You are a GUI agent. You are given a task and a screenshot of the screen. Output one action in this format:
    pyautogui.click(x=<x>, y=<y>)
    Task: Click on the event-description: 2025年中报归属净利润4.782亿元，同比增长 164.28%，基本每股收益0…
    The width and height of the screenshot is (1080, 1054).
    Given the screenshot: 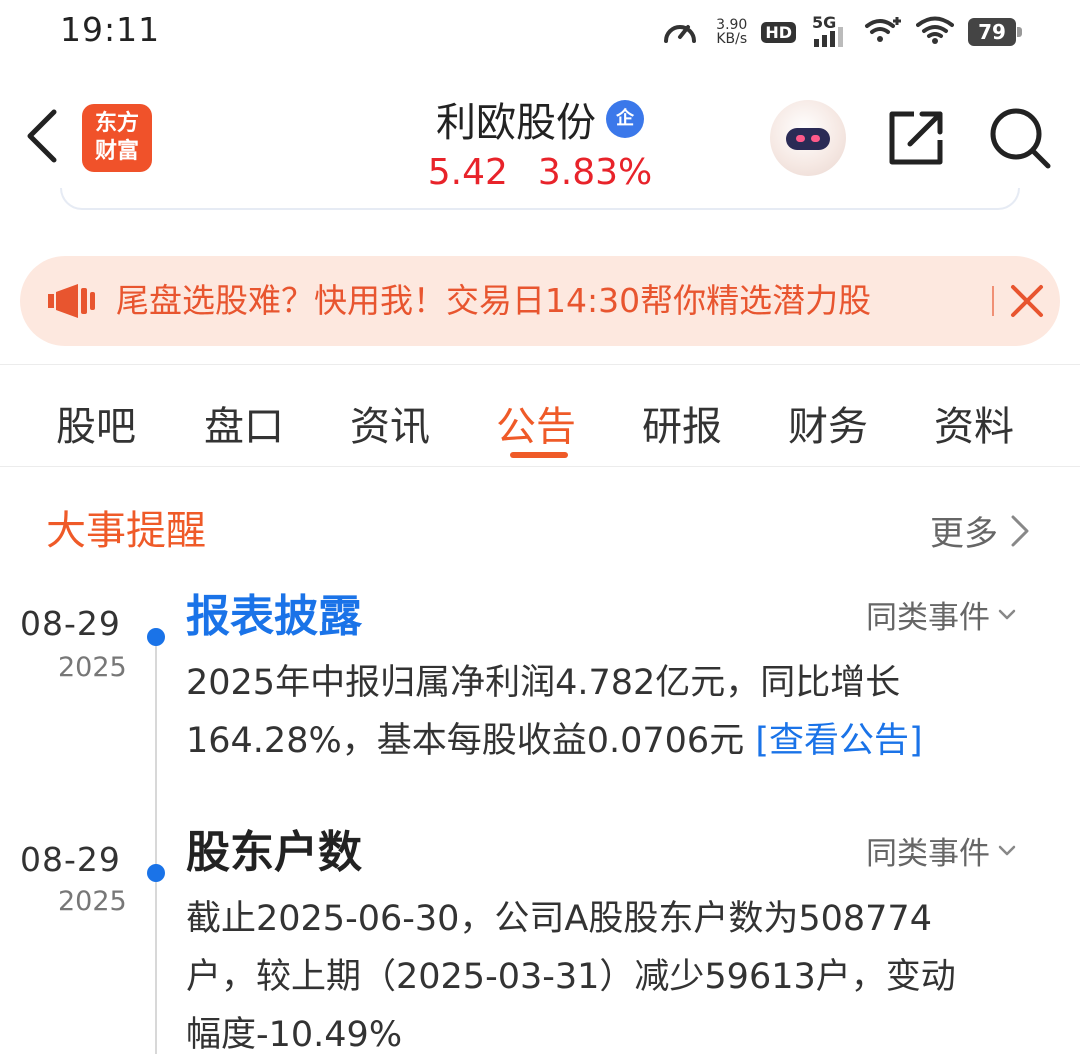 What is the action you would take?
    pyautogui.click(x=616, y=712)
    